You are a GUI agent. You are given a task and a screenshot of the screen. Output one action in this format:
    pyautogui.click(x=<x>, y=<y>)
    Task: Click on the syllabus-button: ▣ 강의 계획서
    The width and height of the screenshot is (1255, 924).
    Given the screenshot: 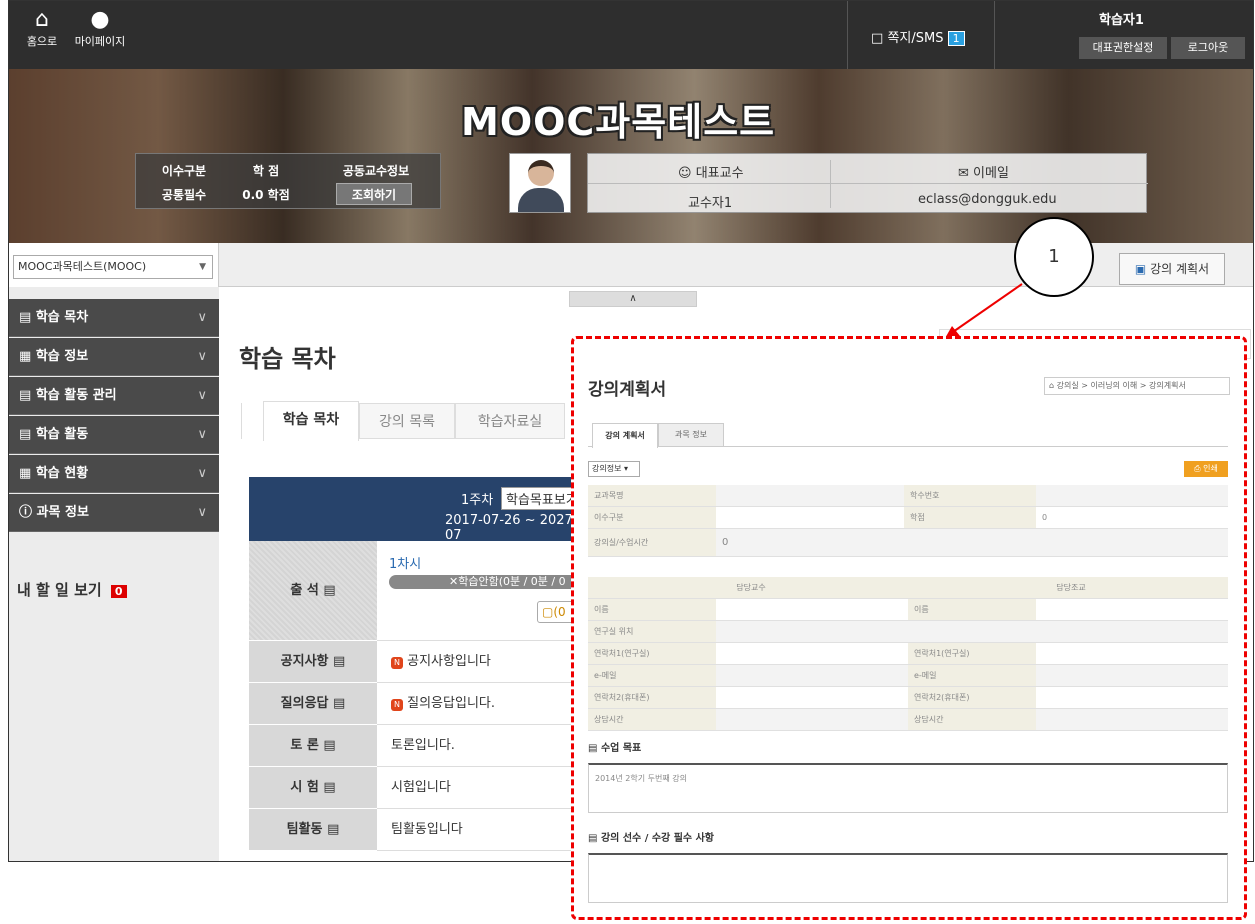 What is the action you would take?
    pyautogui.click(x=1172, y=269)
    